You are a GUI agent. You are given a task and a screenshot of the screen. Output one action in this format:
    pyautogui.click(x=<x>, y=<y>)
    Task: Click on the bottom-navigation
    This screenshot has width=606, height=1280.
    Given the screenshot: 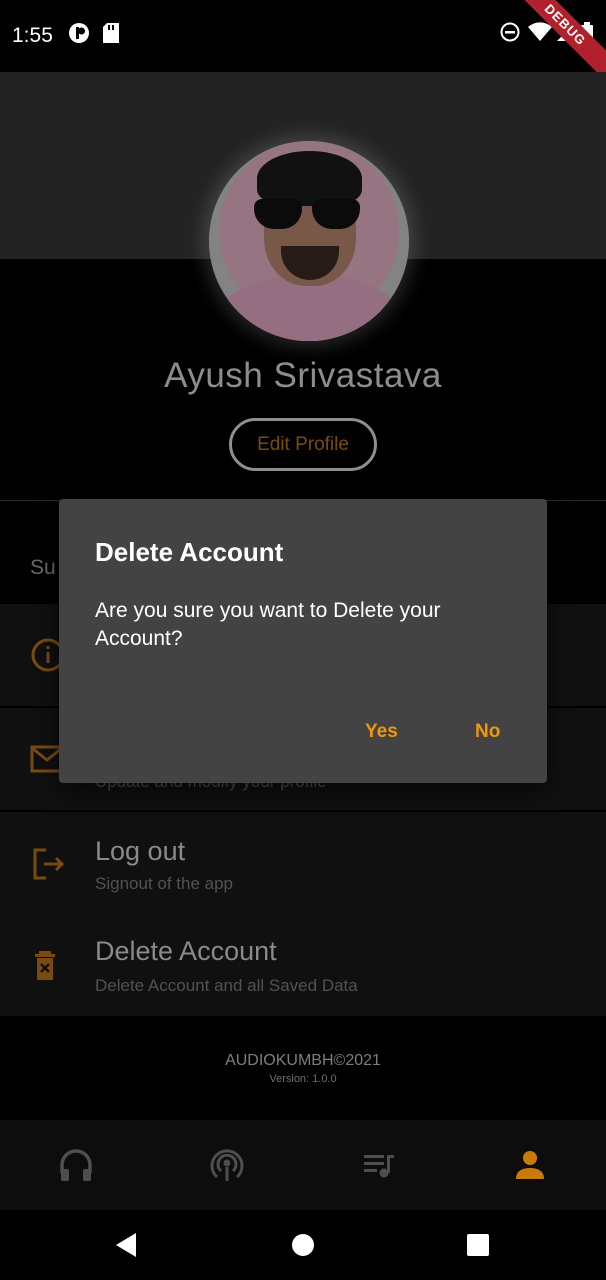 What is the action you would take?
    pyautogui.click(x=303, y=1165)
    